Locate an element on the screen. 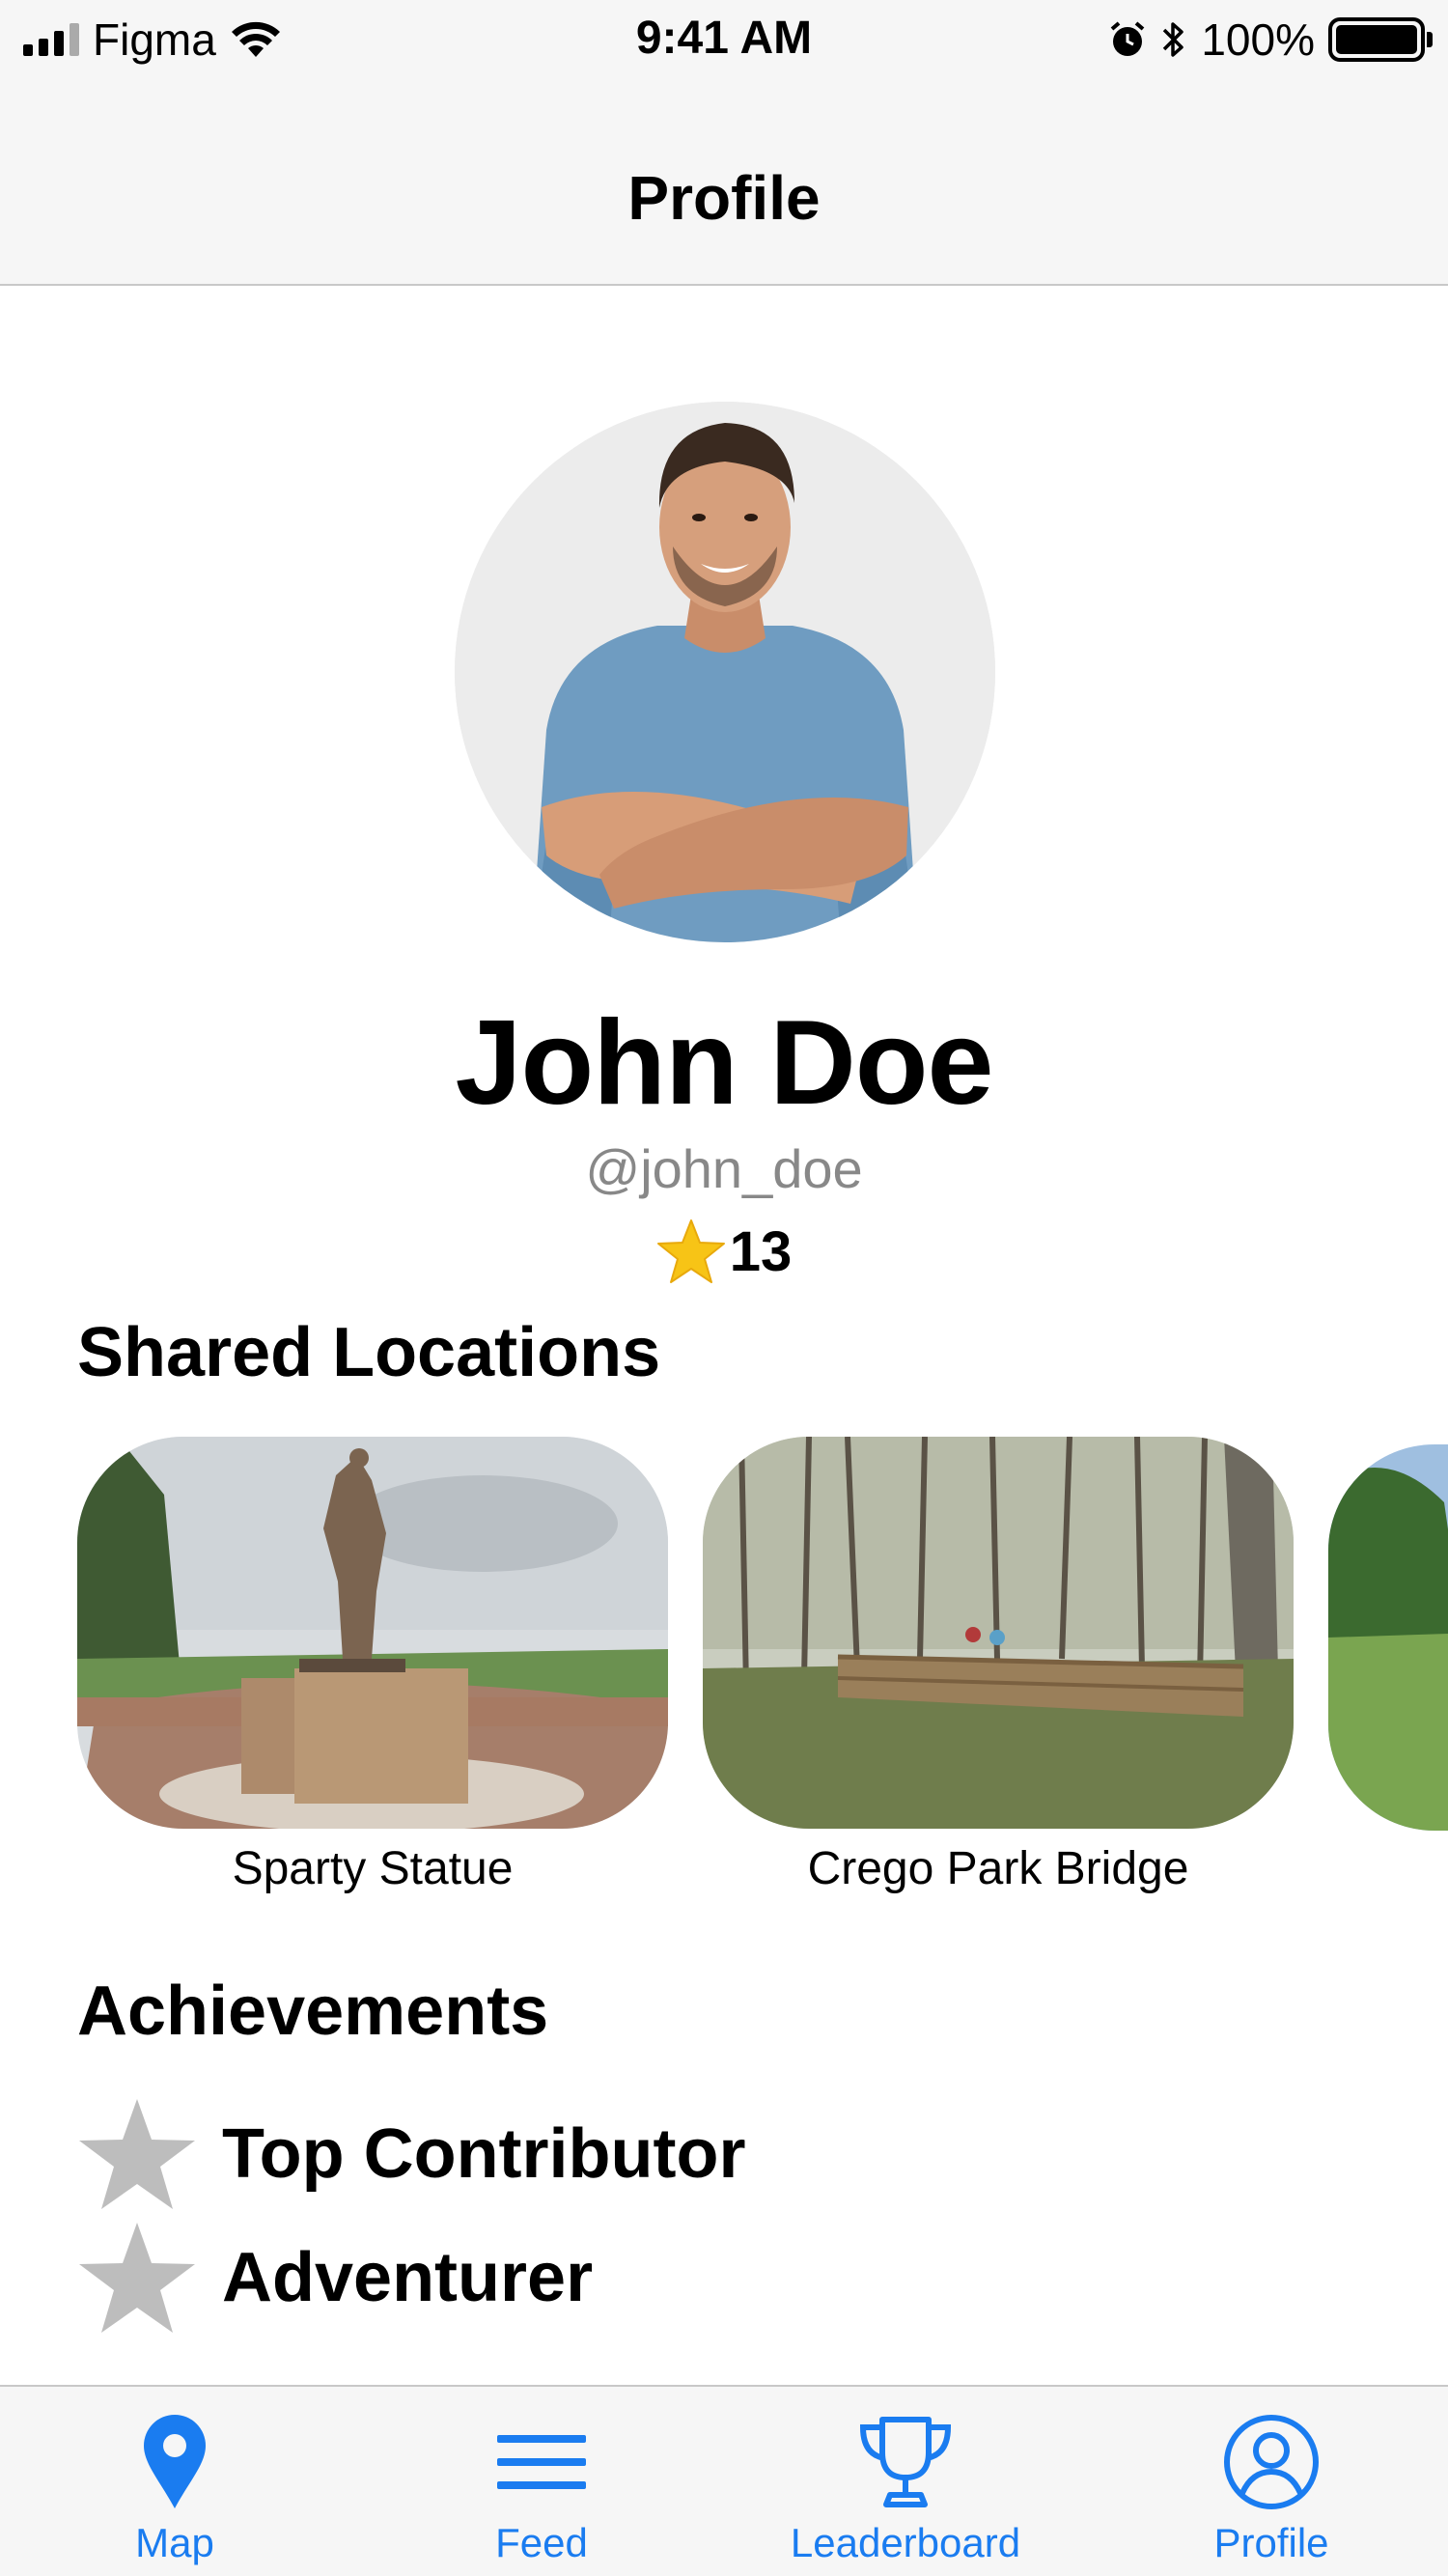 The image size is (1448, 2576). feed-lines-icon is located at coordinates (542, 2462).